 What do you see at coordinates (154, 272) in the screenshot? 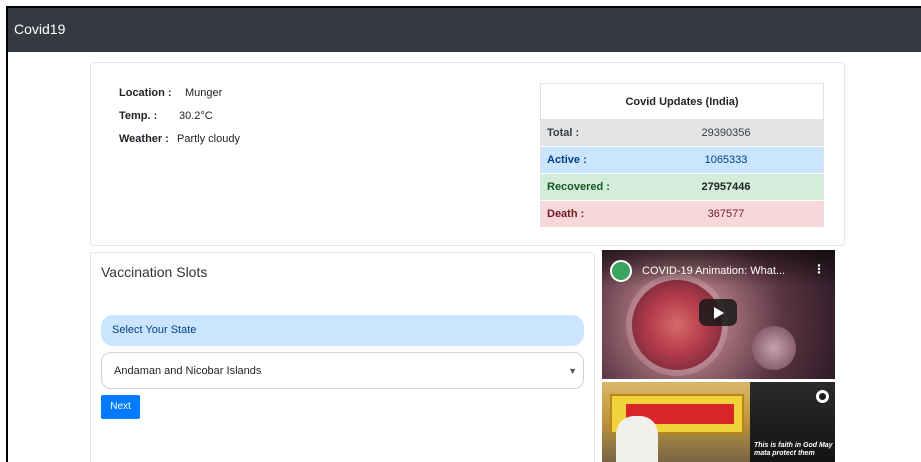
I see `vaccination-title: Vaccination Slots` at bounding box center [154, 272].